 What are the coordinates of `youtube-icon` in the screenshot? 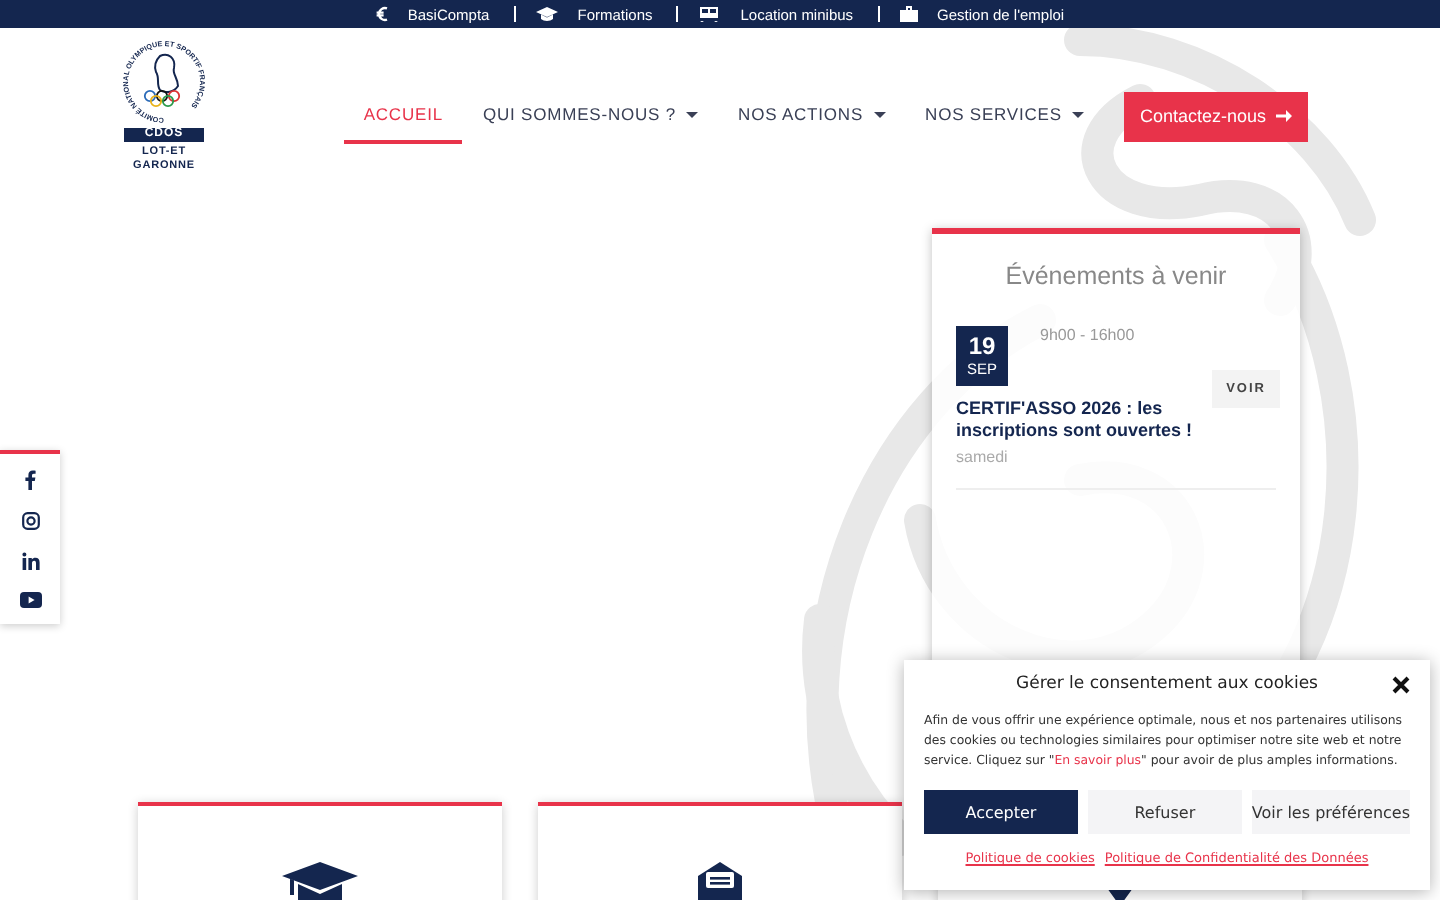 It's located at (30, 599).